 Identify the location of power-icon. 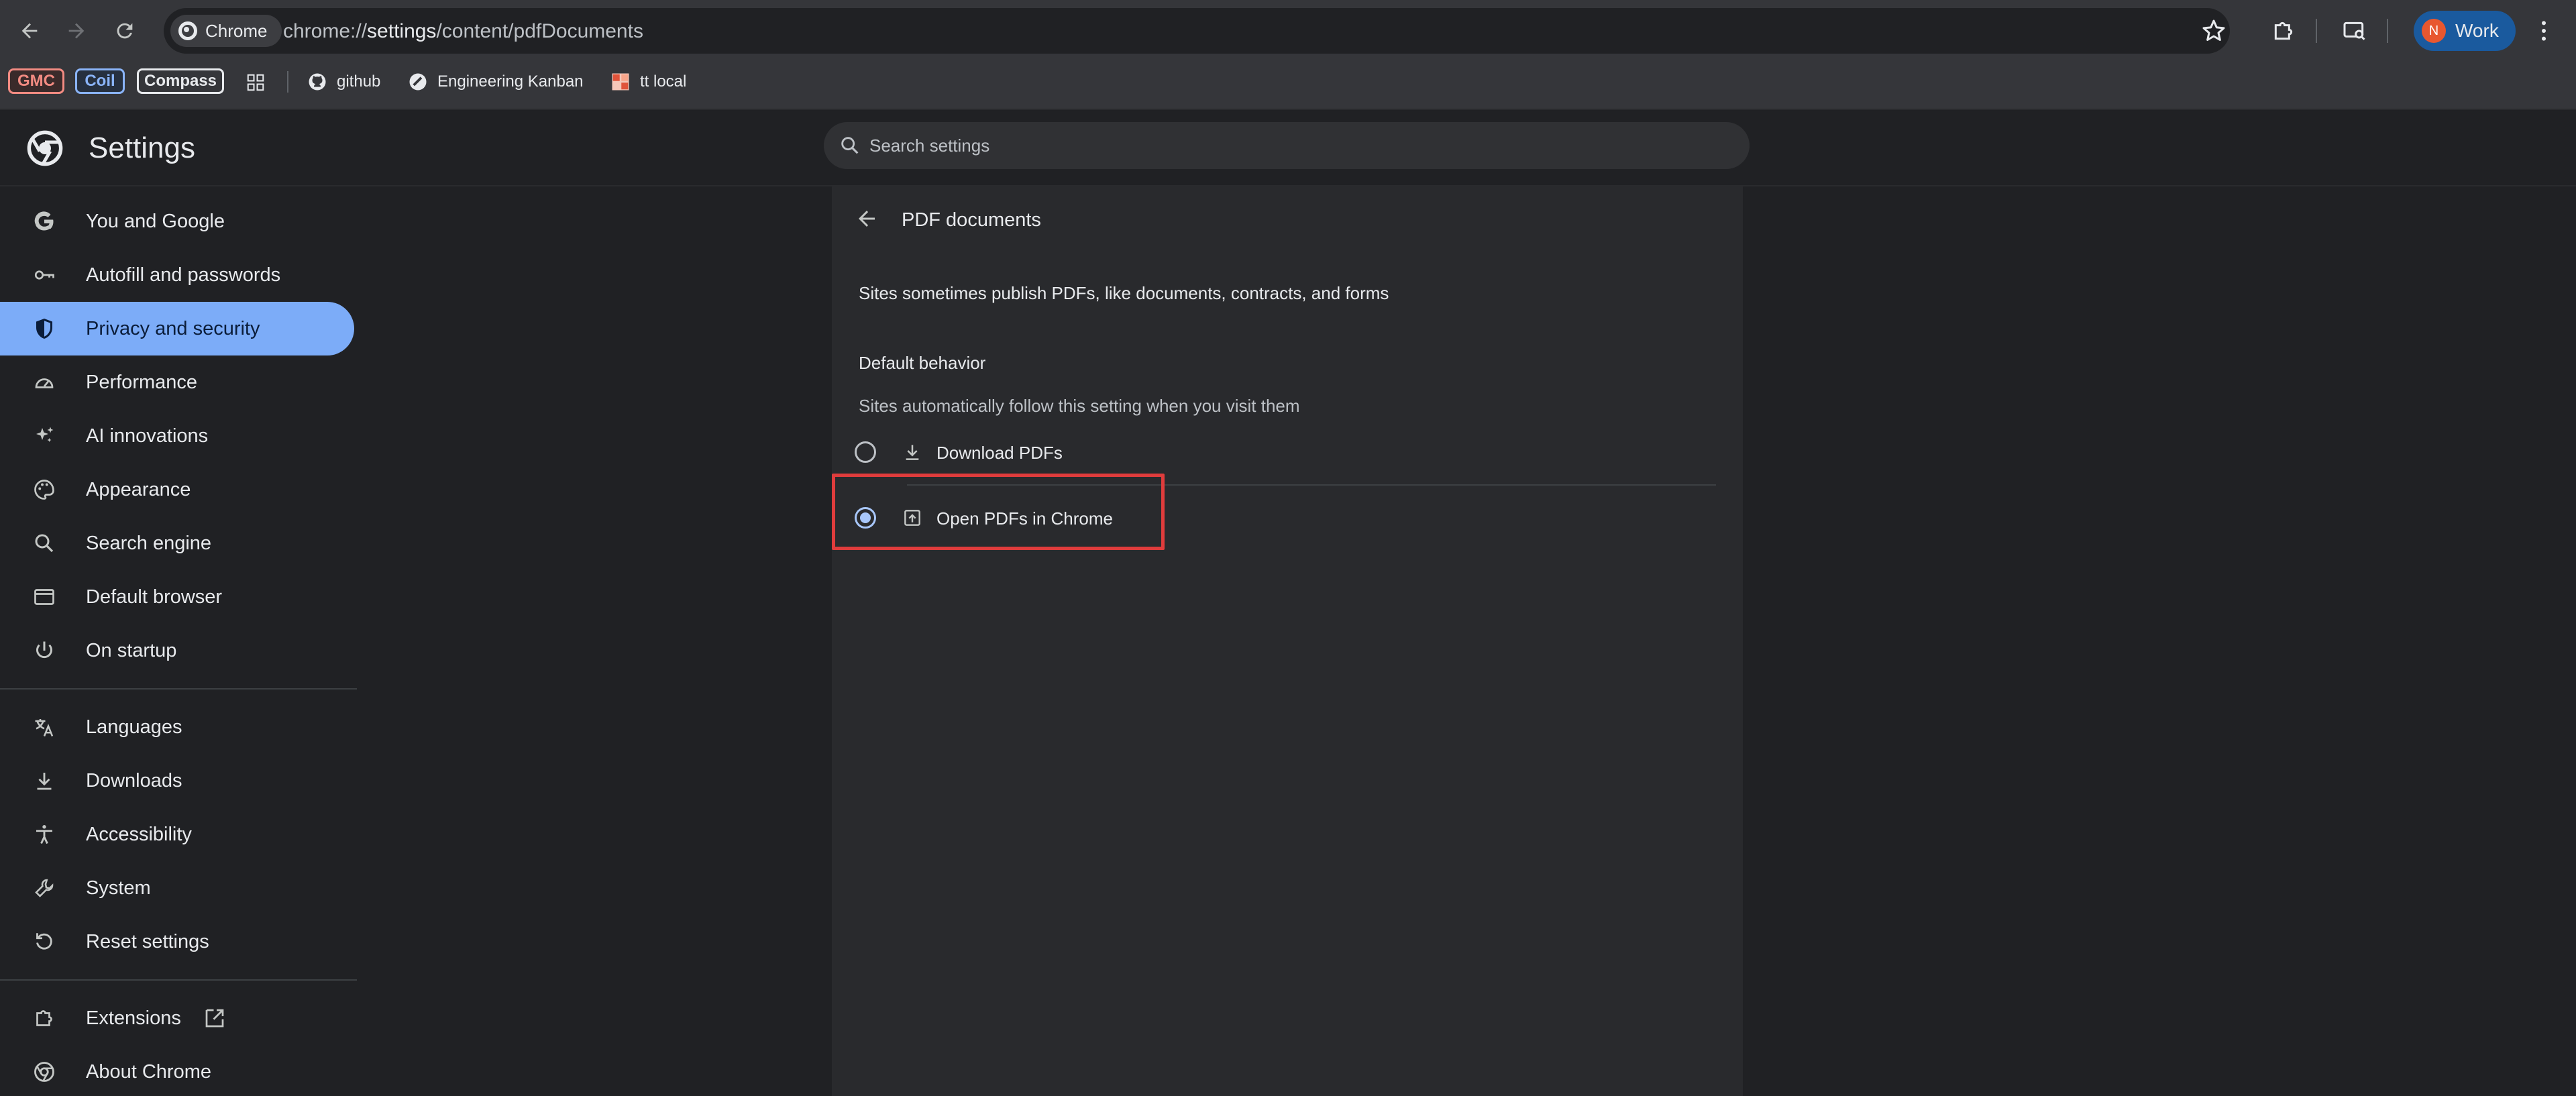
(44, 650).